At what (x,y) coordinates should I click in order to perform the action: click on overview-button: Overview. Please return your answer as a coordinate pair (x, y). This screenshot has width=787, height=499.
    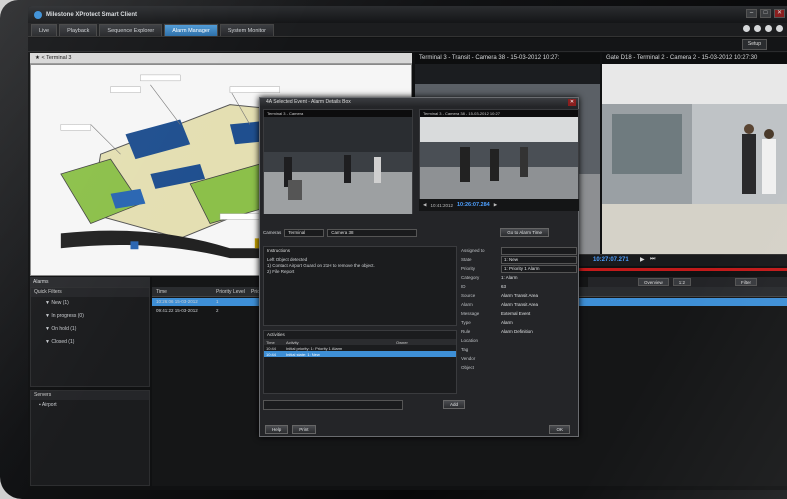
    Looking at the image, I should click on (653, 282).